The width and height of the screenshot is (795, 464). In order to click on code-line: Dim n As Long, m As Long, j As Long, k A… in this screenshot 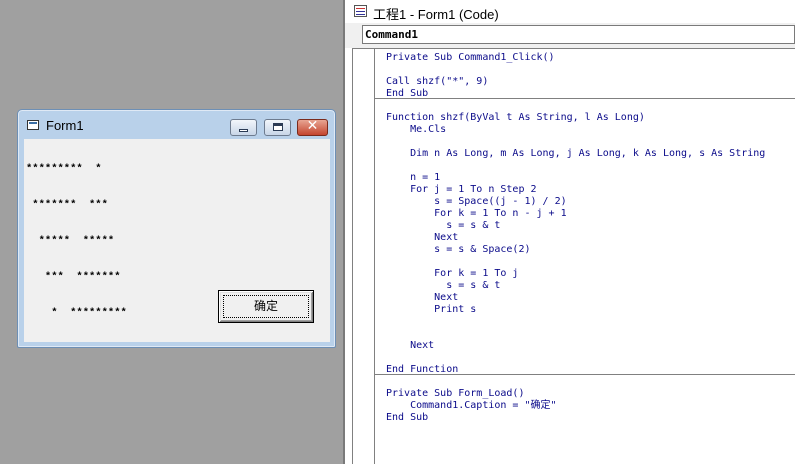, I will do `click(575, 154)`.